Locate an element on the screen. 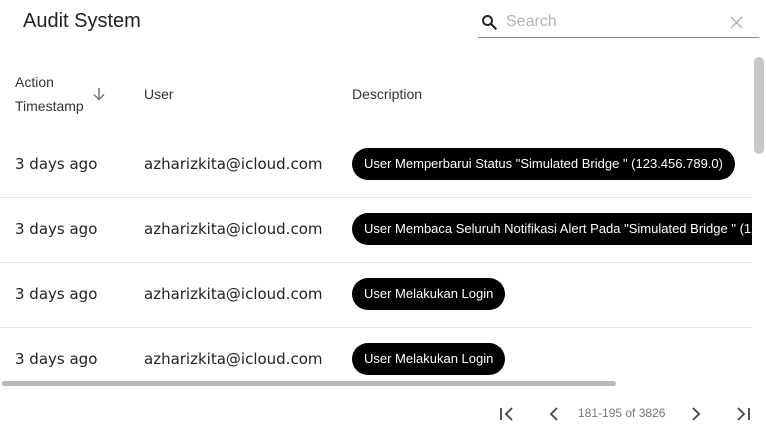  horizontal-scrollbar is located at coordinates (309, 383).